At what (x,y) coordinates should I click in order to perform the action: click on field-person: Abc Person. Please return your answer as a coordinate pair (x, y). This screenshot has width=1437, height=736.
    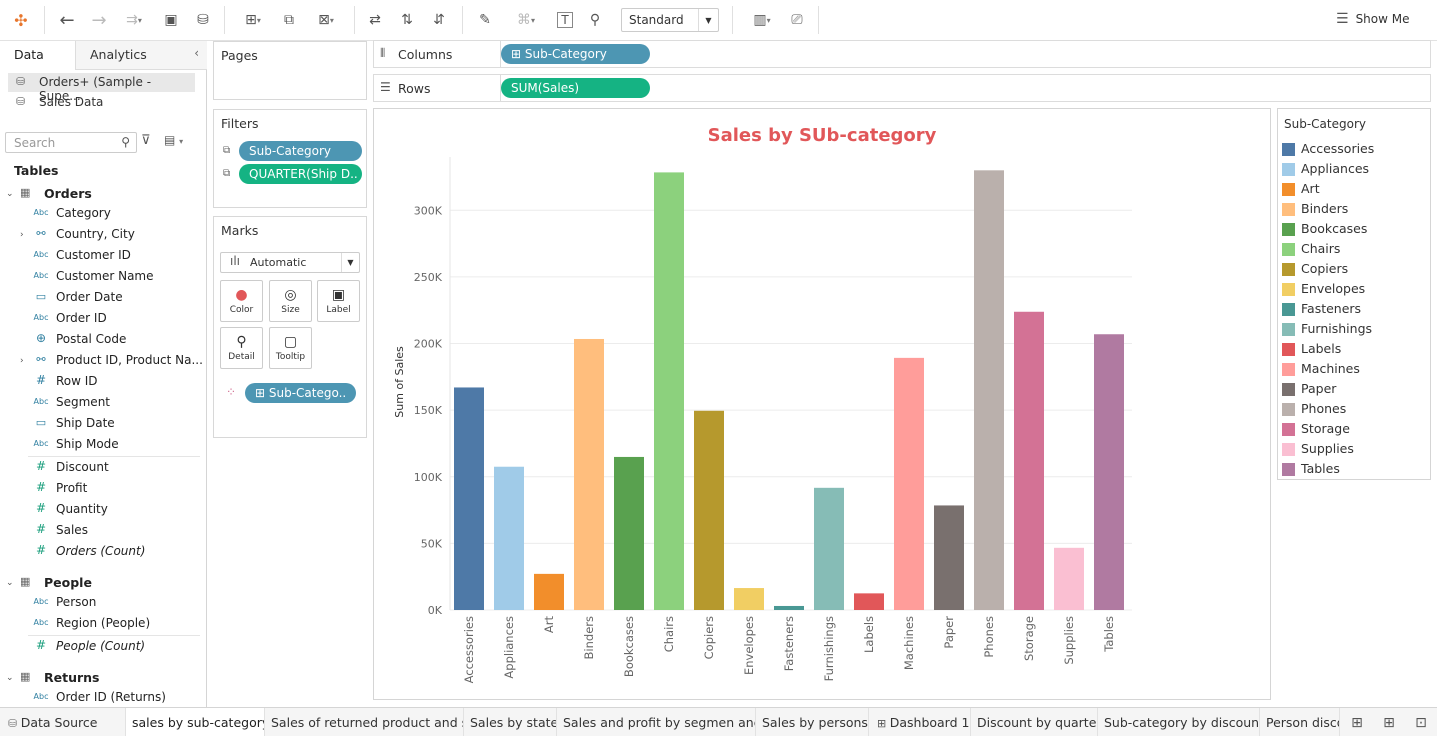
    Looking at the image, I should click on (115, 604).